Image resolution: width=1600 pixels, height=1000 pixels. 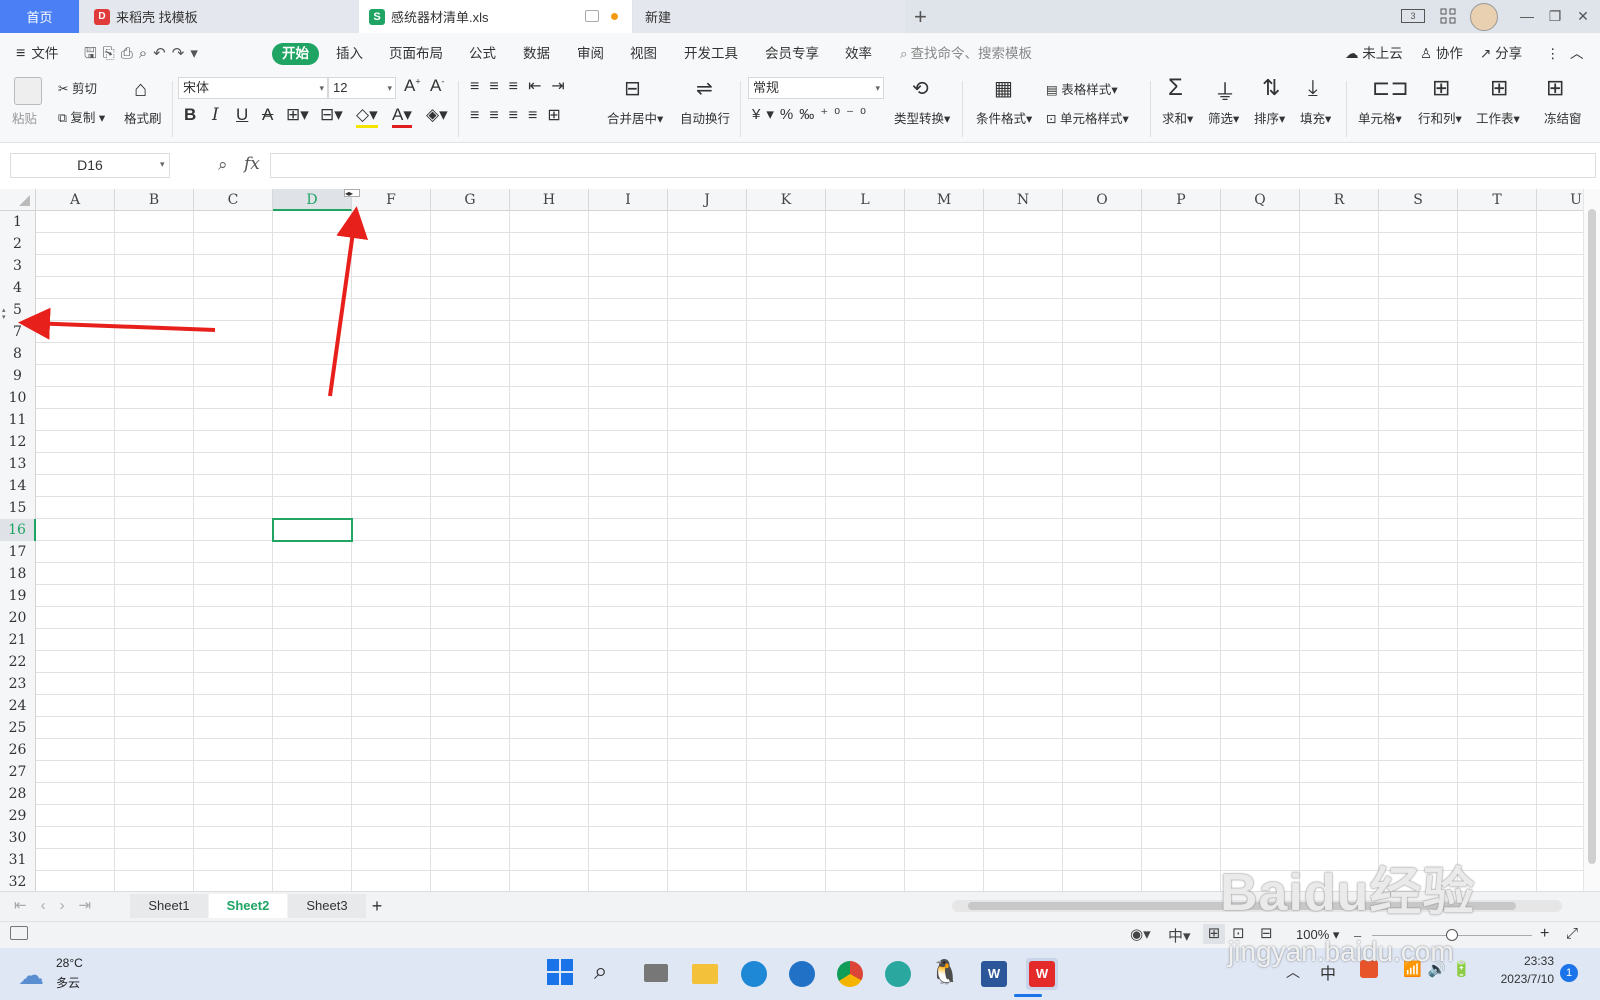 I want to click on format-painter-button: 格式刷, so click(x=143, y=117).